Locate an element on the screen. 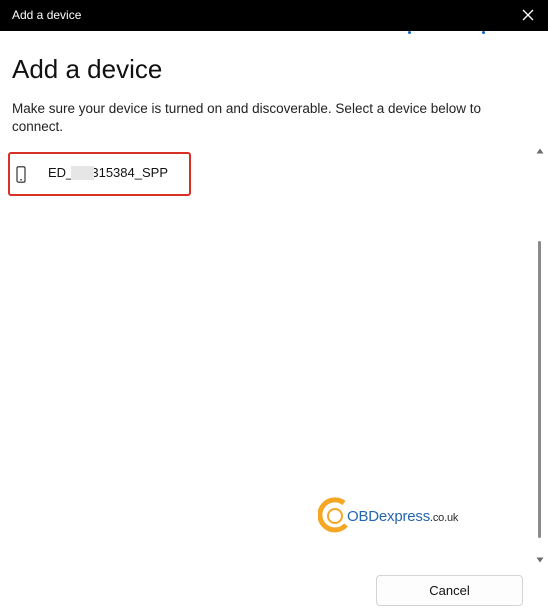 The height and width of the screenshot is (615, 548). title-bar: Add a device is located at coordinates (274, 15).